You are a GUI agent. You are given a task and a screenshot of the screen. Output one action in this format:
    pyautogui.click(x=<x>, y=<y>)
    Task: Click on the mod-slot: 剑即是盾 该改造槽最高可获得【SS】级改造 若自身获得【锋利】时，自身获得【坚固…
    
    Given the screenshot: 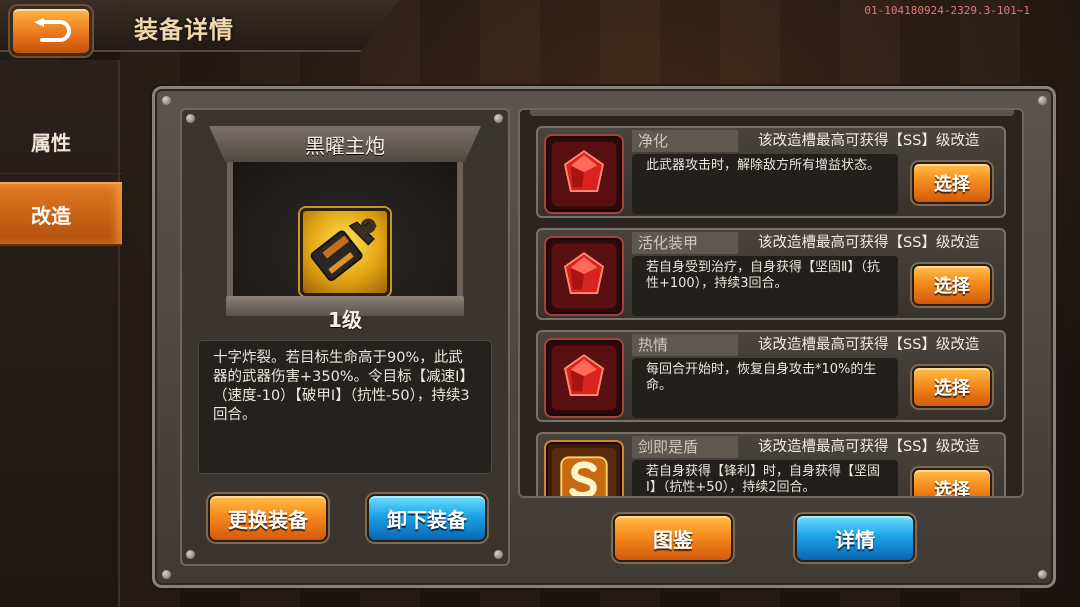 What is the action you would take?
    pyautogui.click(x=771, y=464)
    